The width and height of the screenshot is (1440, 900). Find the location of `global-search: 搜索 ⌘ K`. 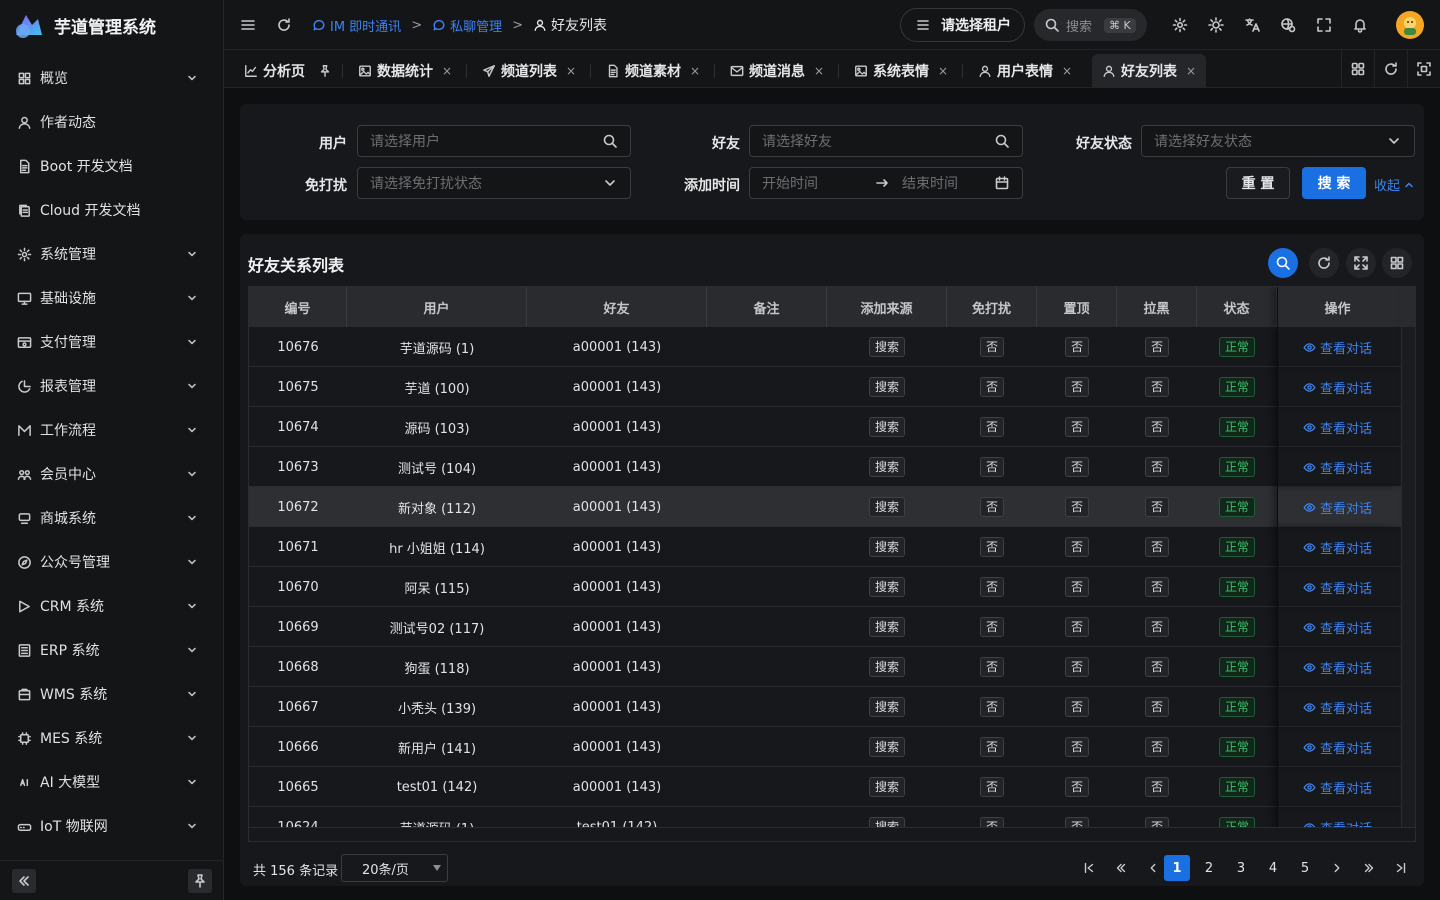

global-search: 搜索 ⌘ K is located at coordinates (1090, 25).